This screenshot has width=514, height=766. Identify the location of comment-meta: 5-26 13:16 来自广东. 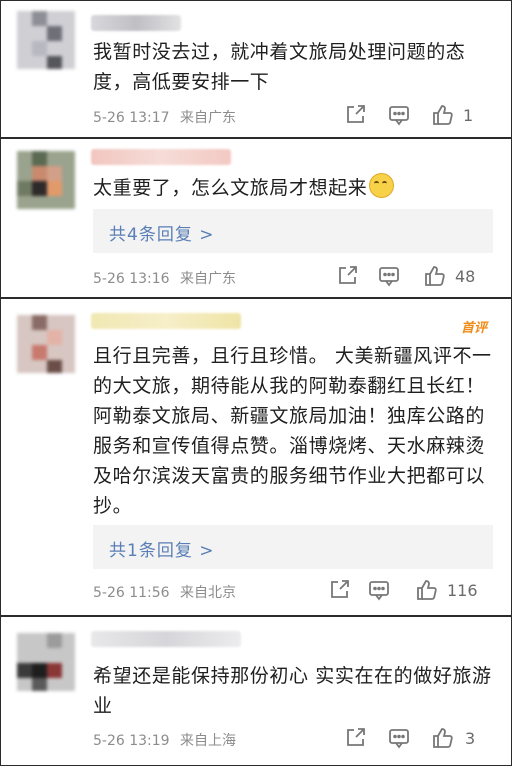
(164, 278).